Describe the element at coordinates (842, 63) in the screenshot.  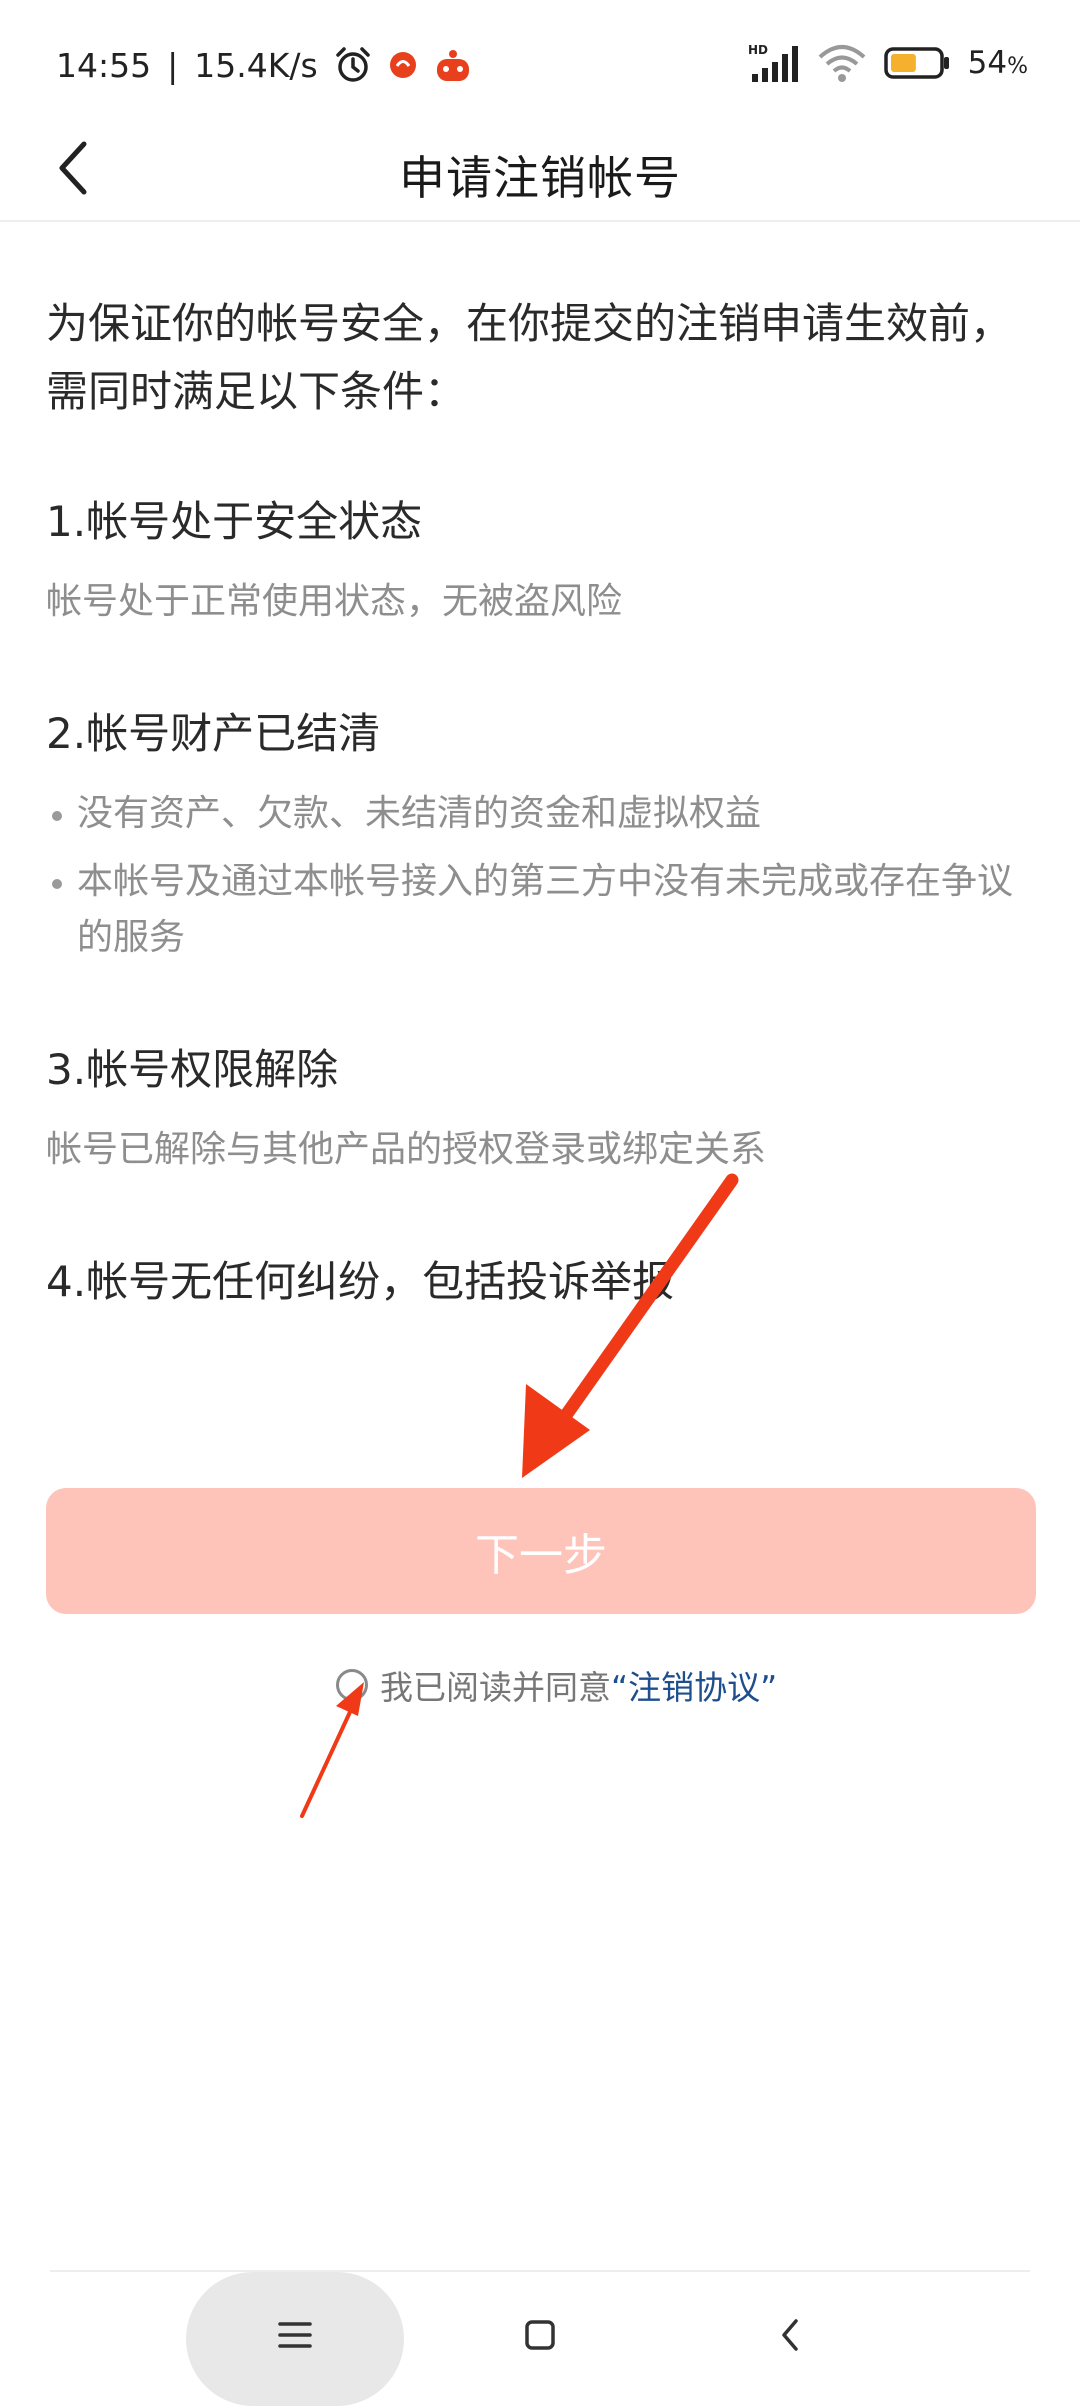
I see `wifi-icon` at that location.